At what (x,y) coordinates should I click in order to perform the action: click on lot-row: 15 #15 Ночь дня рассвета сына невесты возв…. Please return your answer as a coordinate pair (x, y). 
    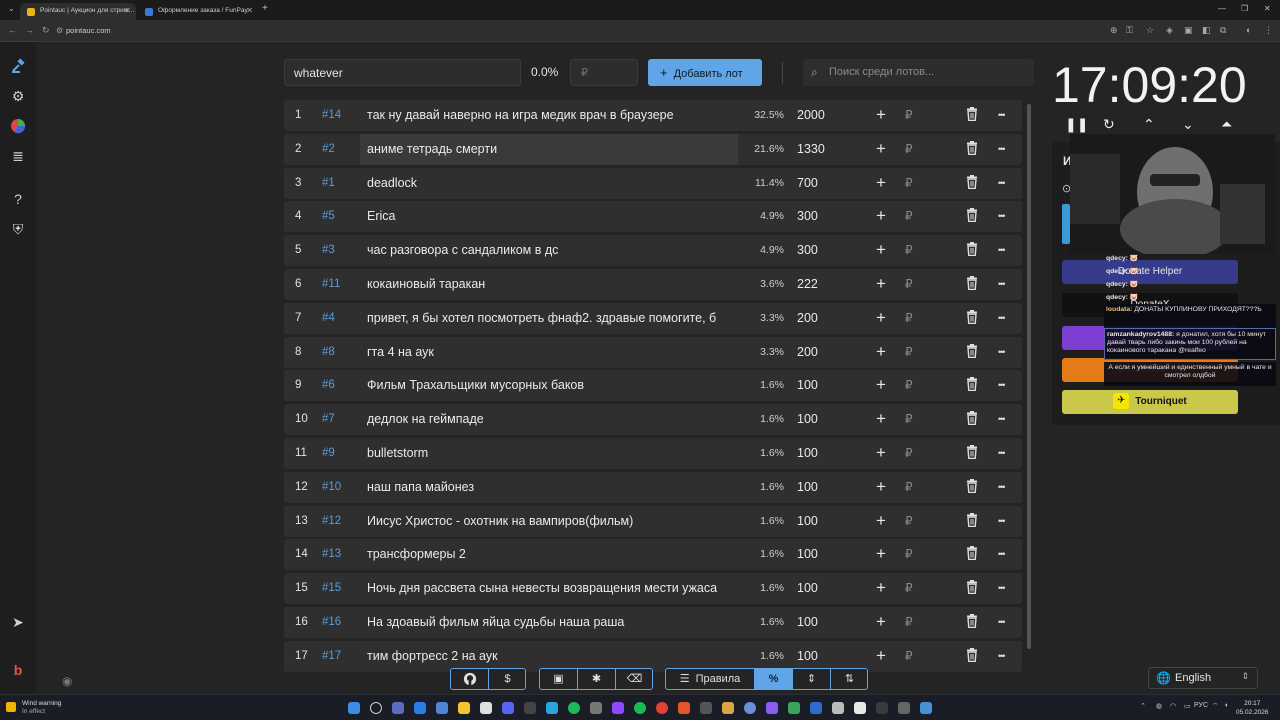
    Looking at the image, I should click on (653, 589).